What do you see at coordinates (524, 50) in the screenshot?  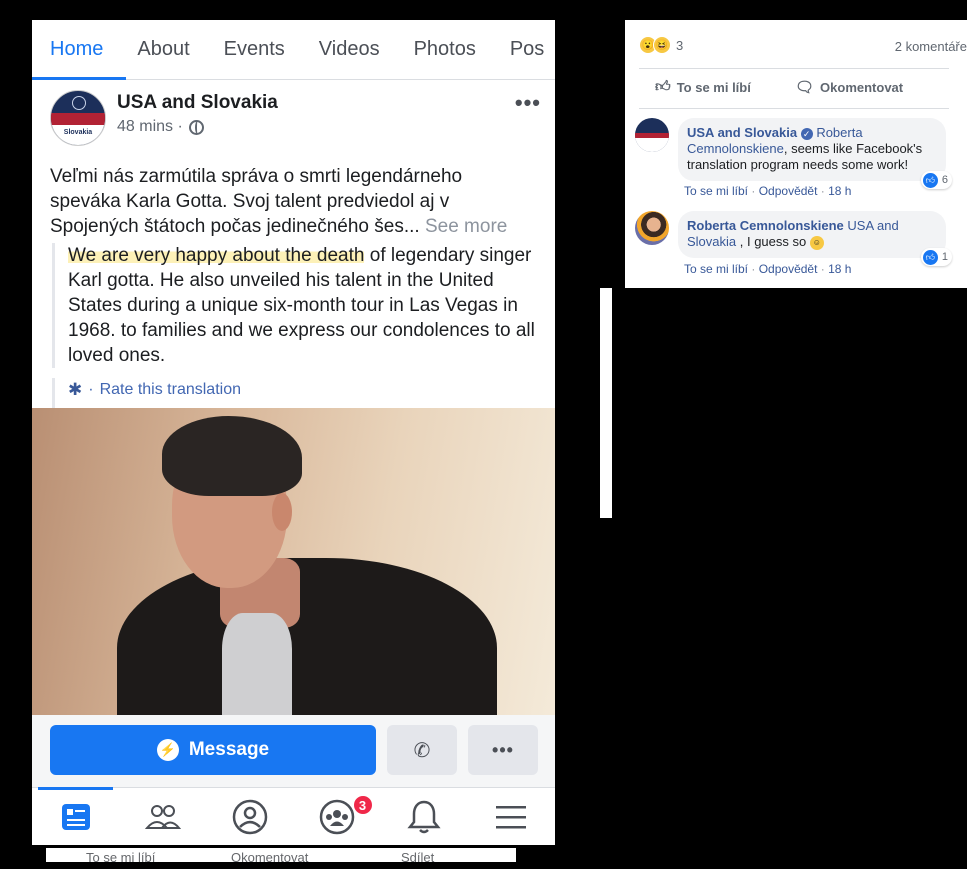 I see `tab-posts: Pos` at bounding box center [524, 50].